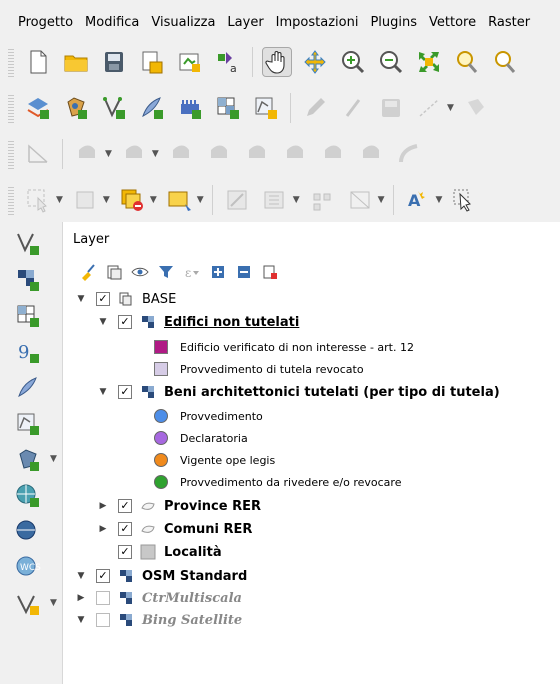 The height and width of the screenshot is (684, 560). What do you see at coordinates (38, 108) in the screenshot?
I see `add-layer-icon` at bounding box center [38, 108].